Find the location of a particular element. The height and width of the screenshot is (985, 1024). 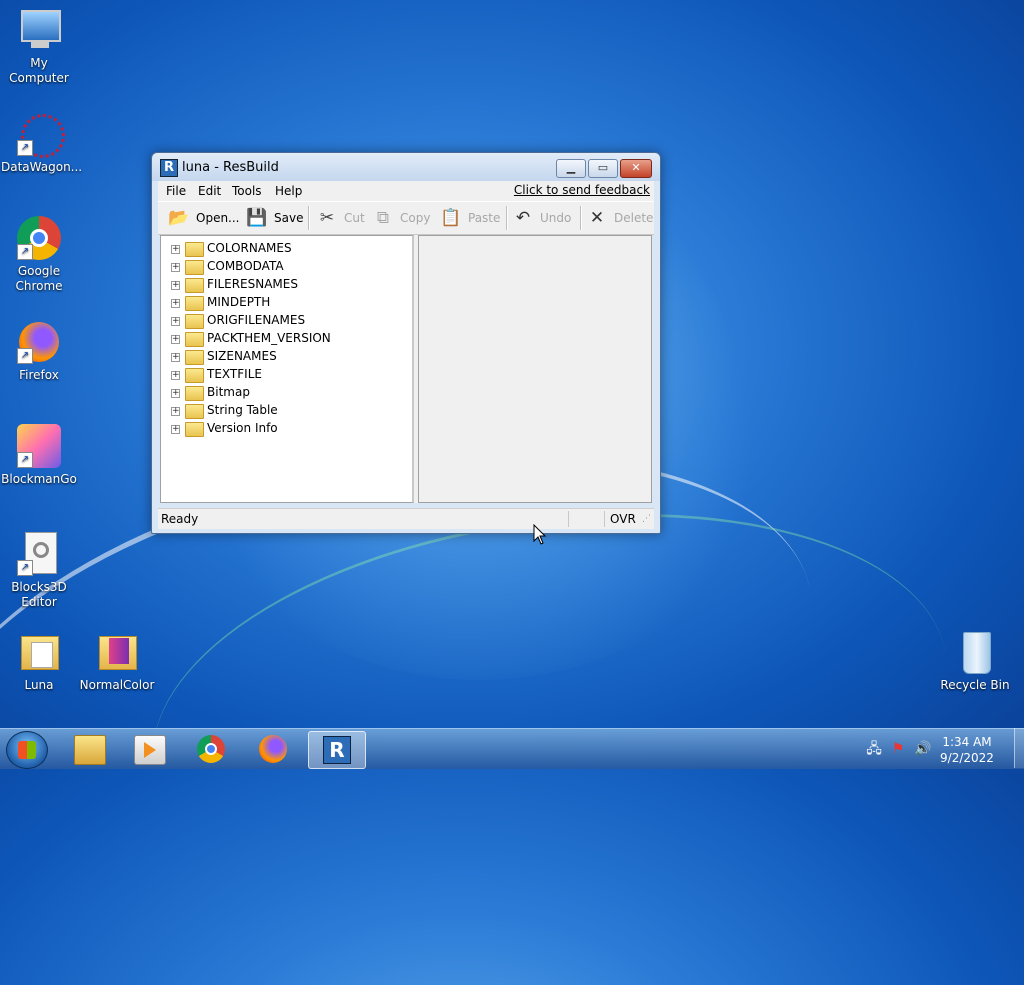

desktop-icon-blocks3d-editor: ↗ Blocks3D Editor is located at coordinates (39, 571).